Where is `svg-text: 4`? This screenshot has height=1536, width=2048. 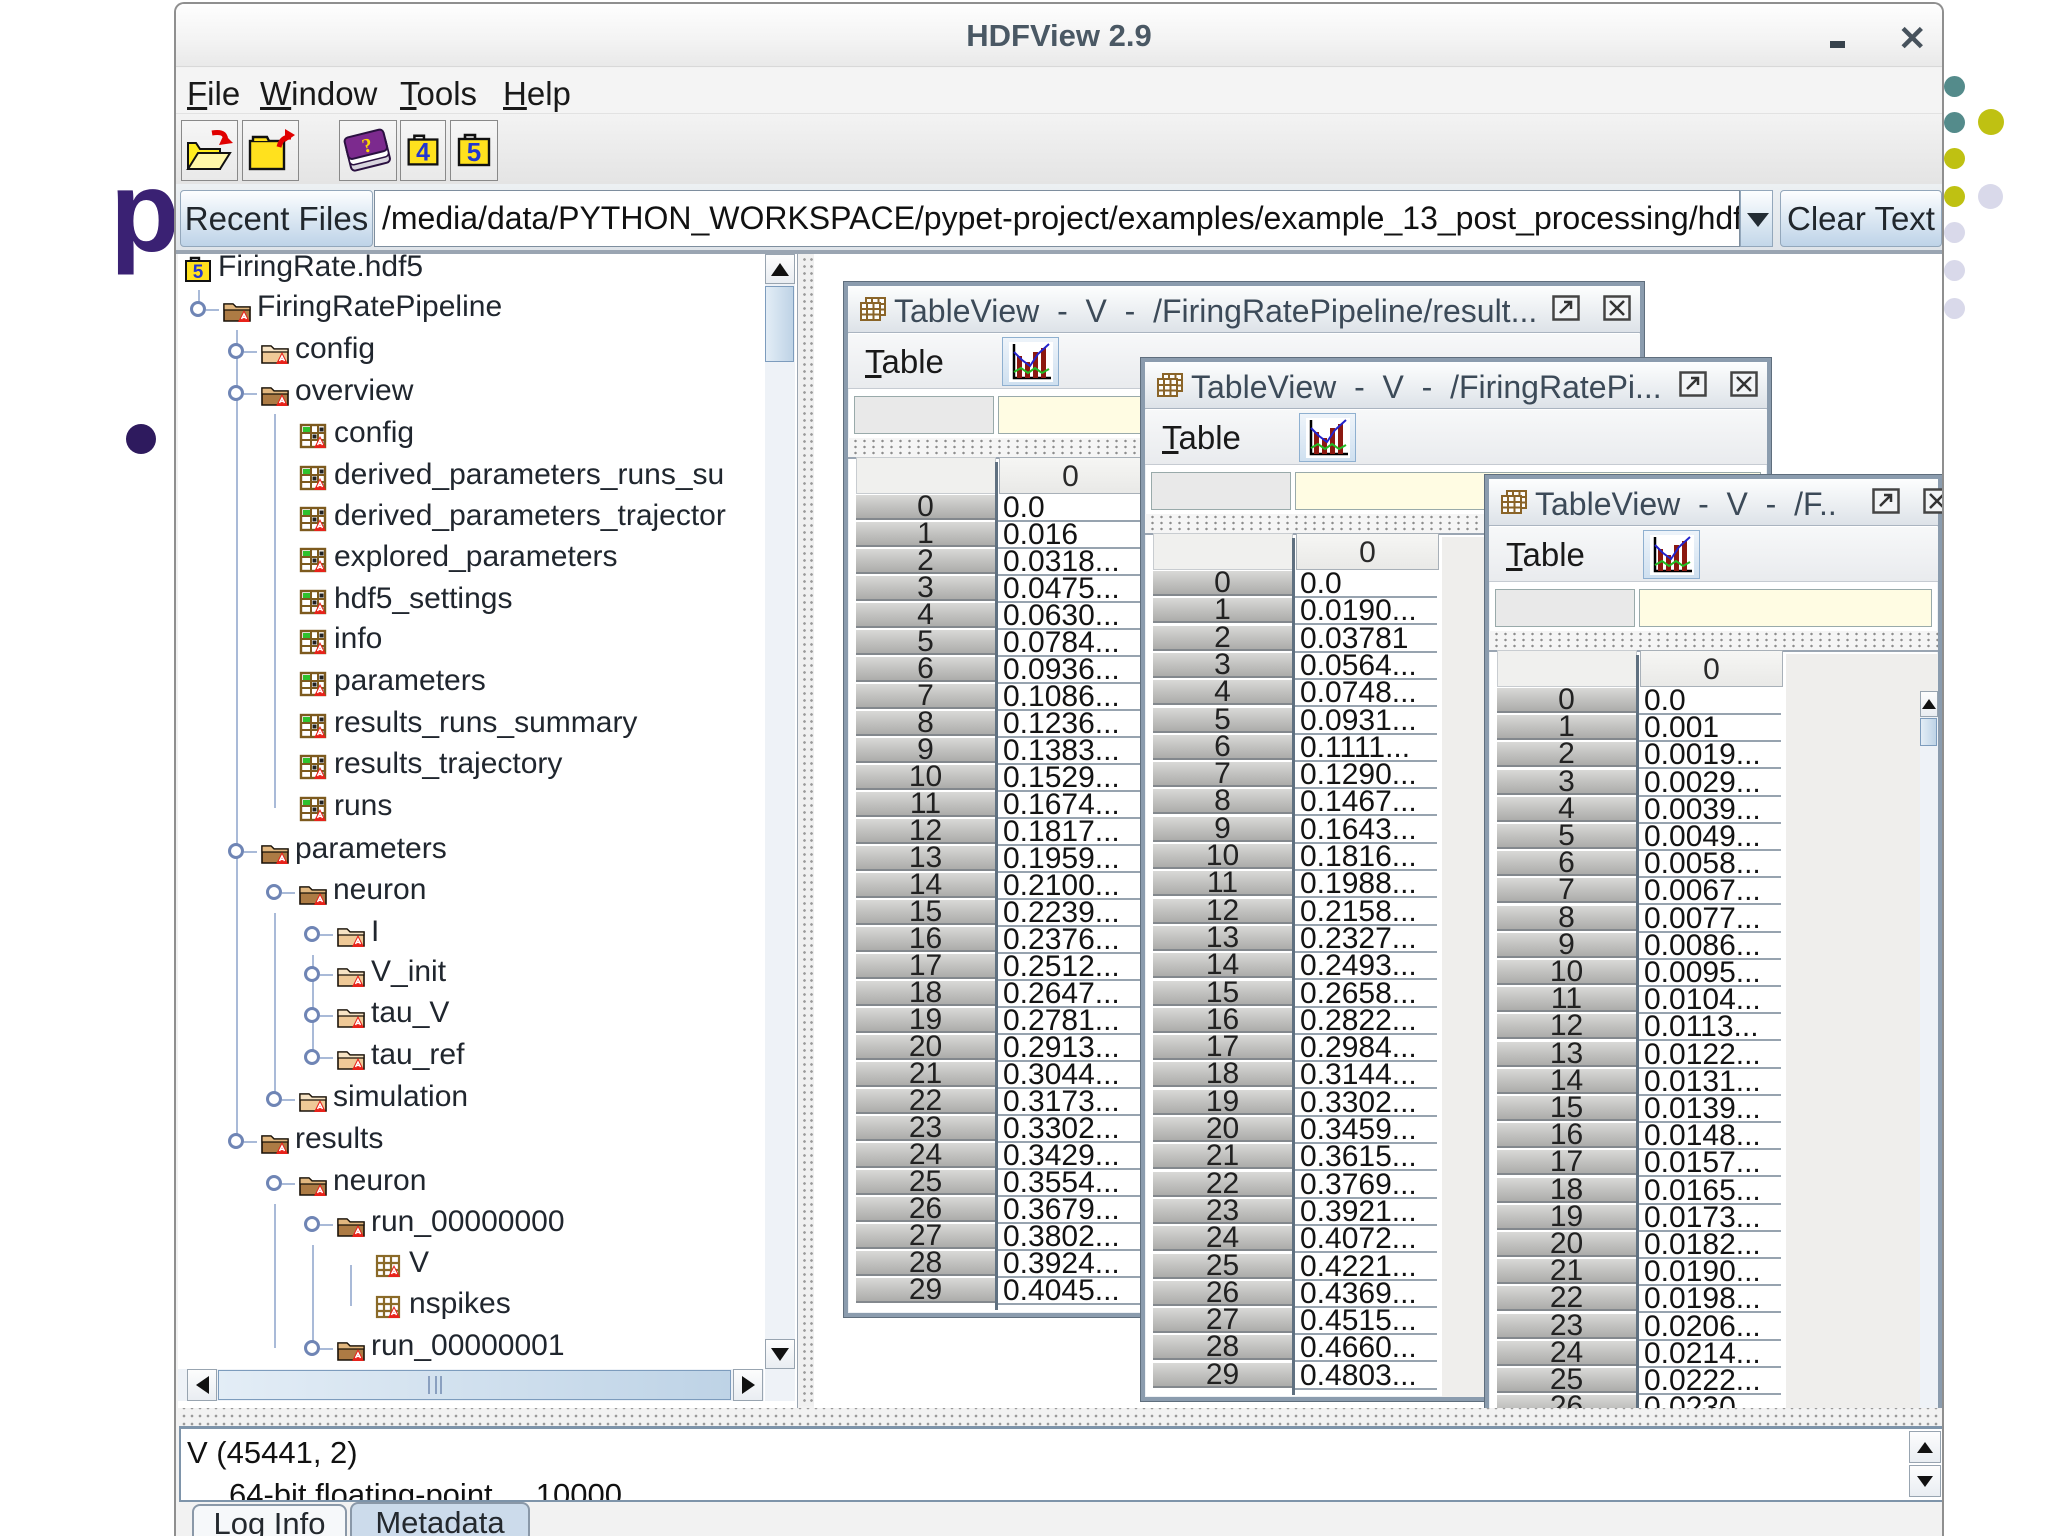
svg-text: 4 is located at coordinates (423, 152).